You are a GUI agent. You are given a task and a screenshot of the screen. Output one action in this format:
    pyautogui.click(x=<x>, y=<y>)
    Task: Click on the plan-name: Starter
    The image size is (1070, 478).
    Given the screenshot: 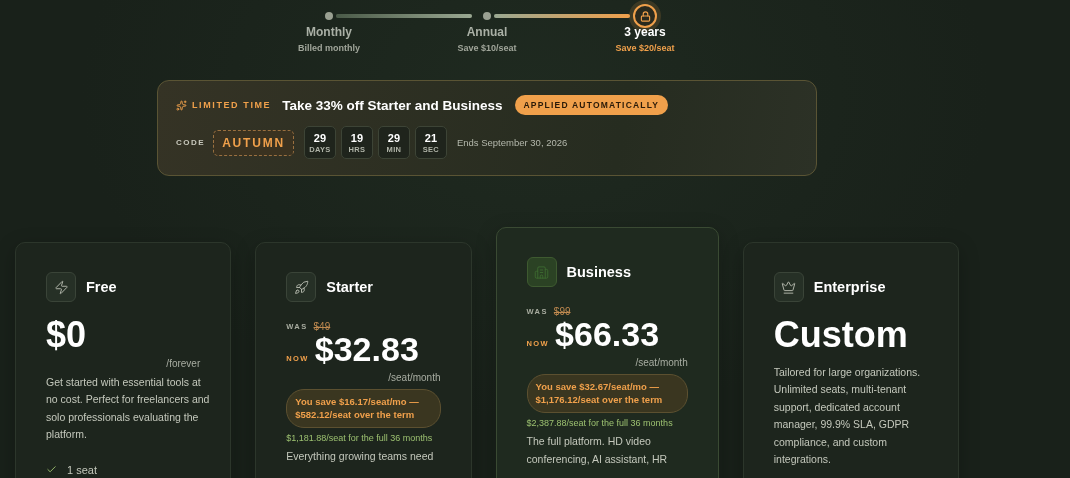 What is the action you would take?
    pyautogui.click(x=349, y=287)
    